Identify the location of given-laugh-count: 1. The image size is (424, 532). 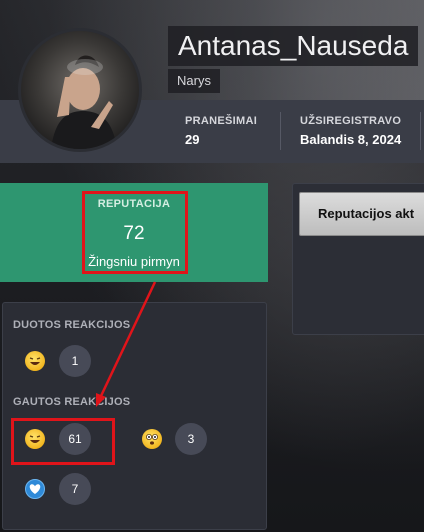
(75, 361).